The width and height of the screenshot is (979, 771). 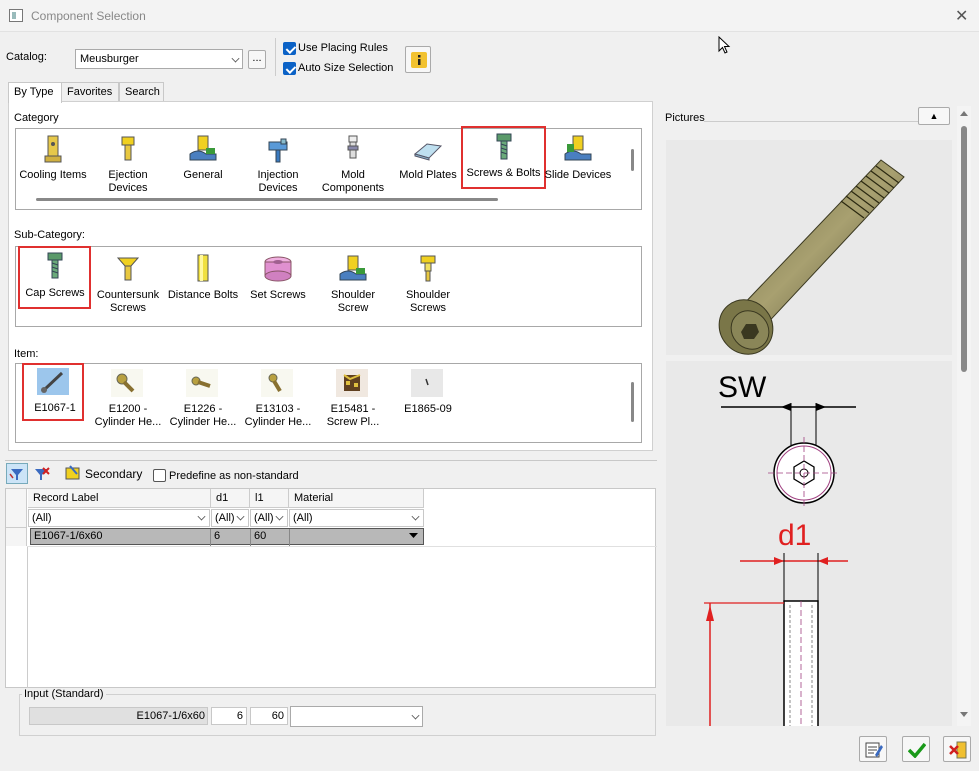 What do you see at coordinates (503, 157) in the screenshot?
I see `category-item-screws-bolts: Screws & Bolts` at bounding box center [503, 157].